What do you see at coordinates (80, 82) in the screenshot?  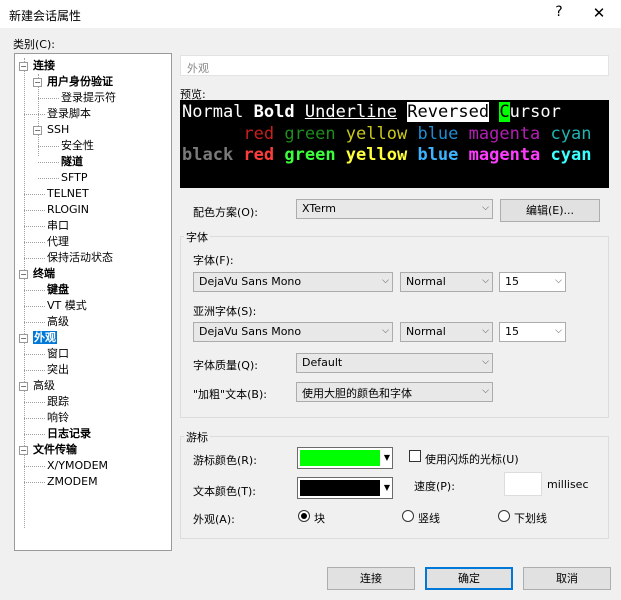 I see `tree-item: 用户身份验证` at bounding box center [80, 82].